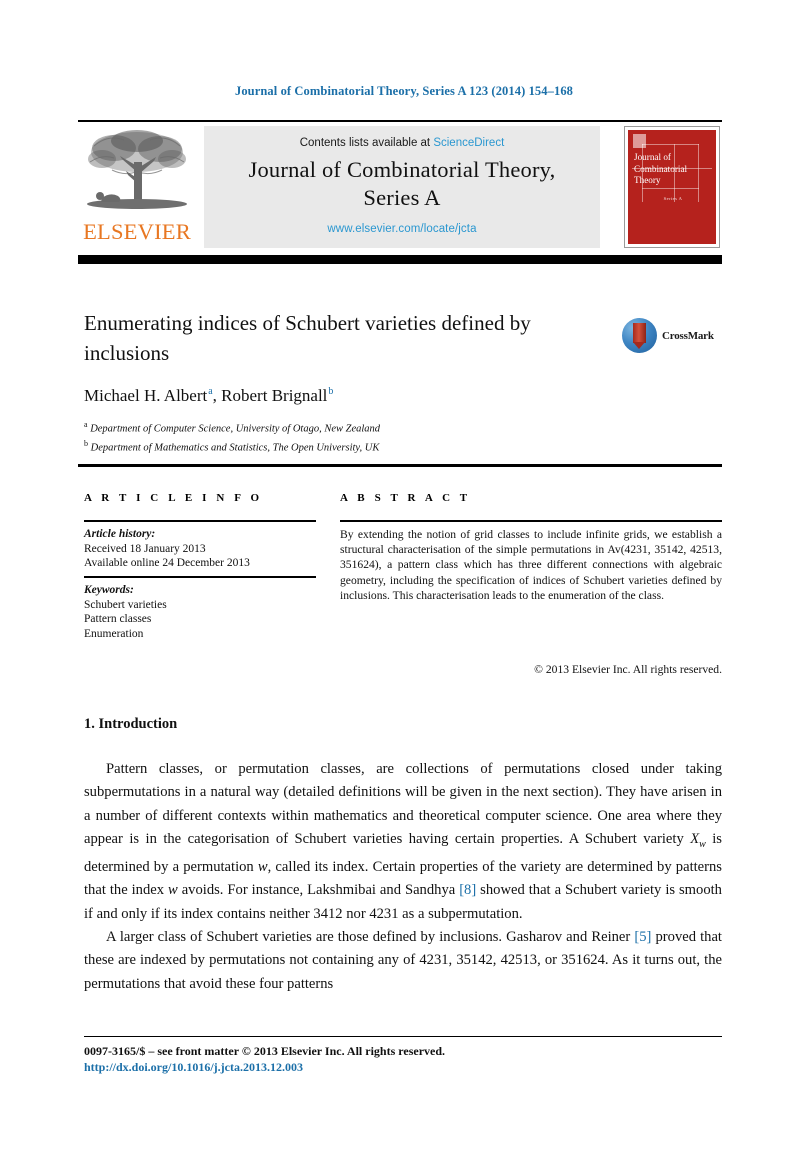 This screenshot has height=1162, width=808. Describe the element at coordinates (400, 121) in the screenshot. I see `masthead-top-rule` at that location.